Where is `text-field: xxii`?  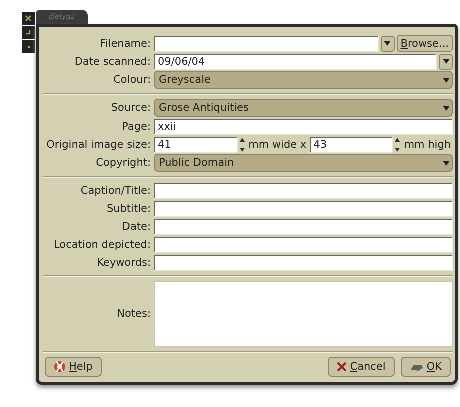
text-field: xxii is located at coordinates (303, 126).